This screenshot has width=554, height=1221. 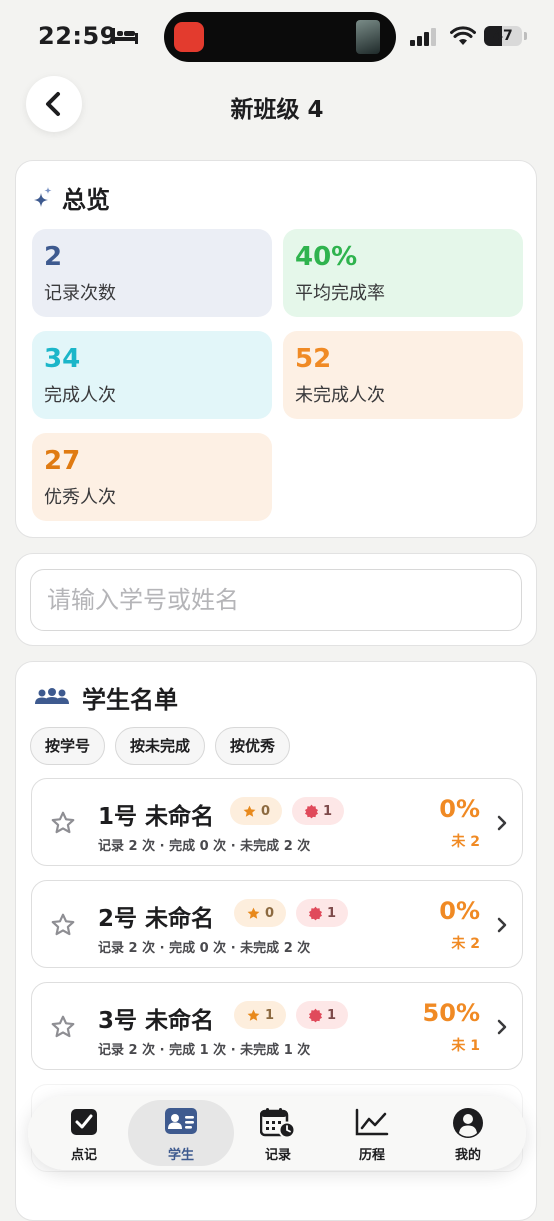 I want to click on battery-level: 47, so click(x=503, y=36).